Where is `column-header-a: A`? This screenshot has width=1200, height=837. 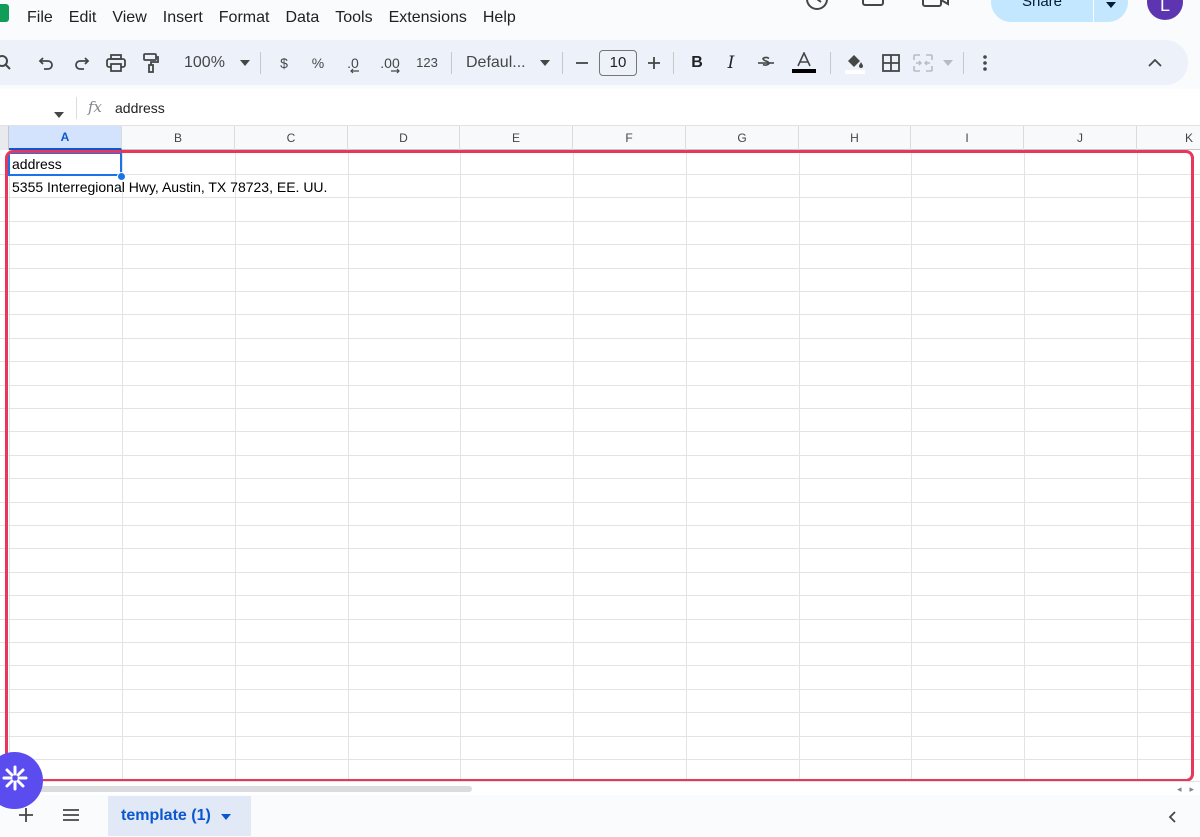 column-header-a: A is located at coordinates (65, 138).